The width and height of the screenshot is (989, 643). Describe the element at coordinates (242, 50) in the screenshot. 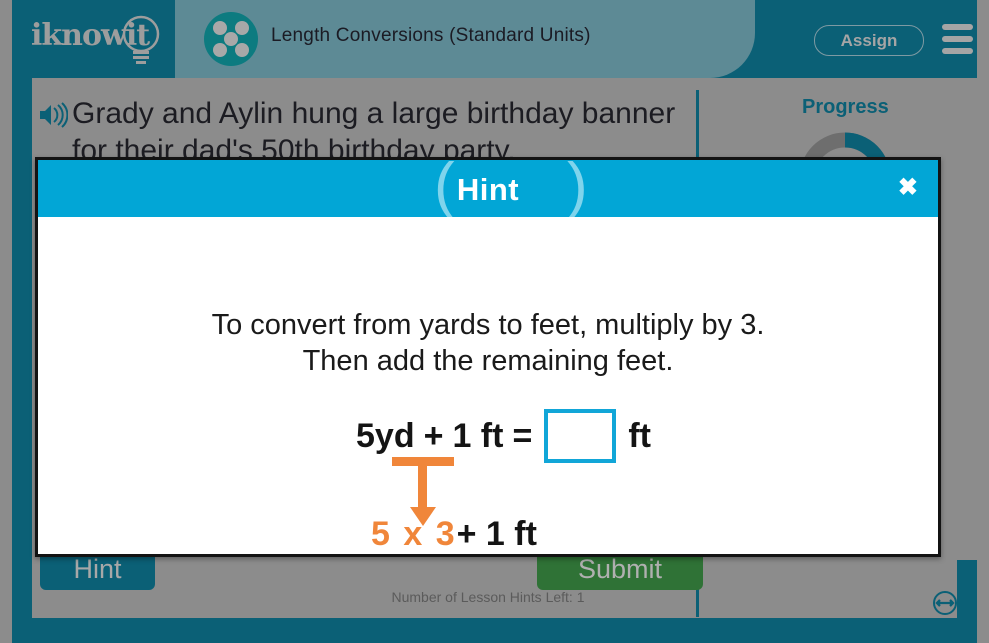

I see `dot-bottom-right` at that location.